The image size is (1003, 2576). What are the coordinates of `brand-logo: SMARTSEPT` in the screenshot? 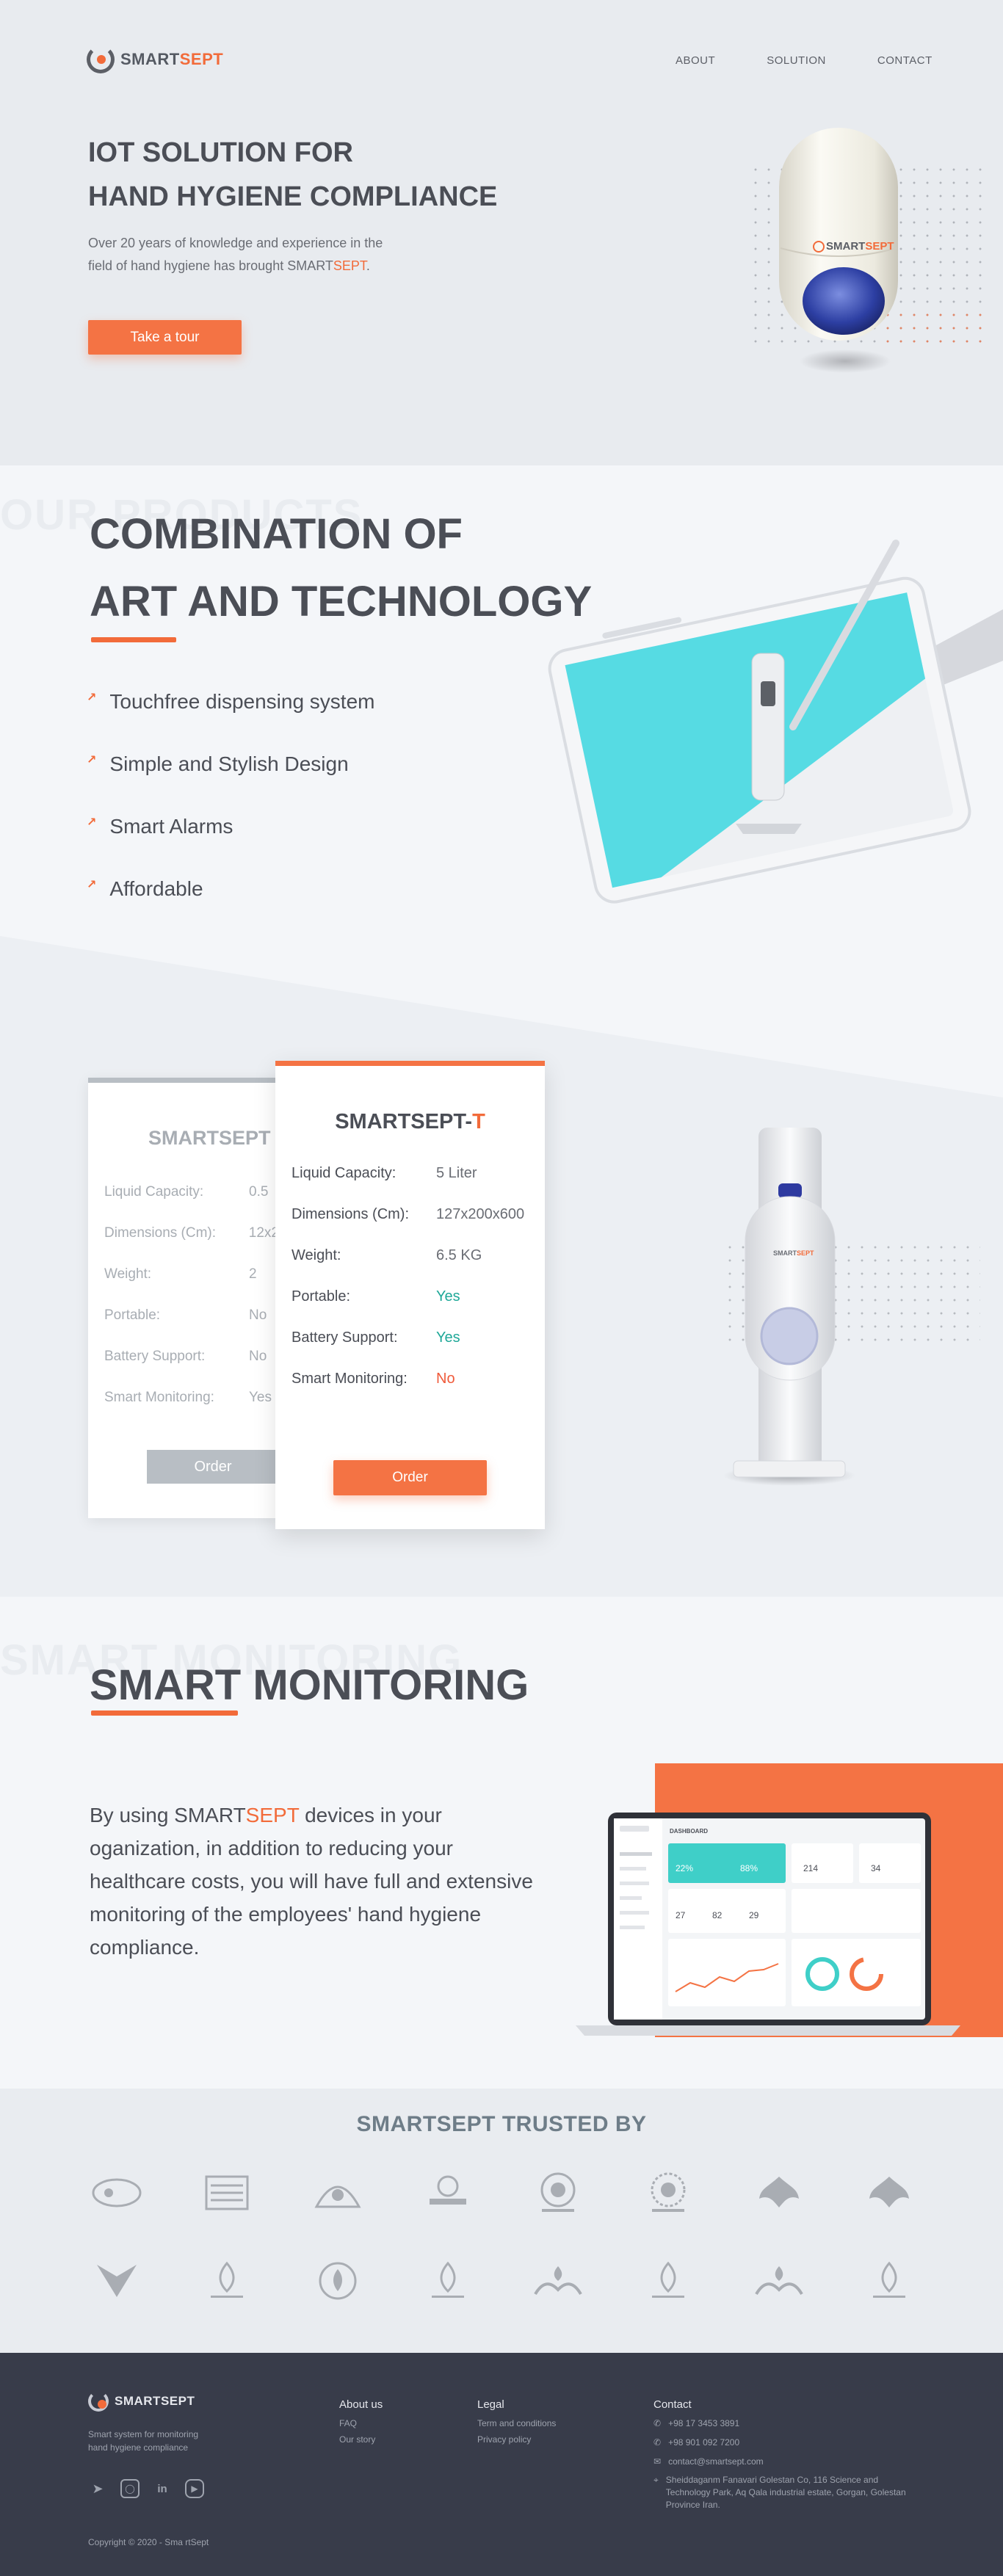 It's located at (155, 60).